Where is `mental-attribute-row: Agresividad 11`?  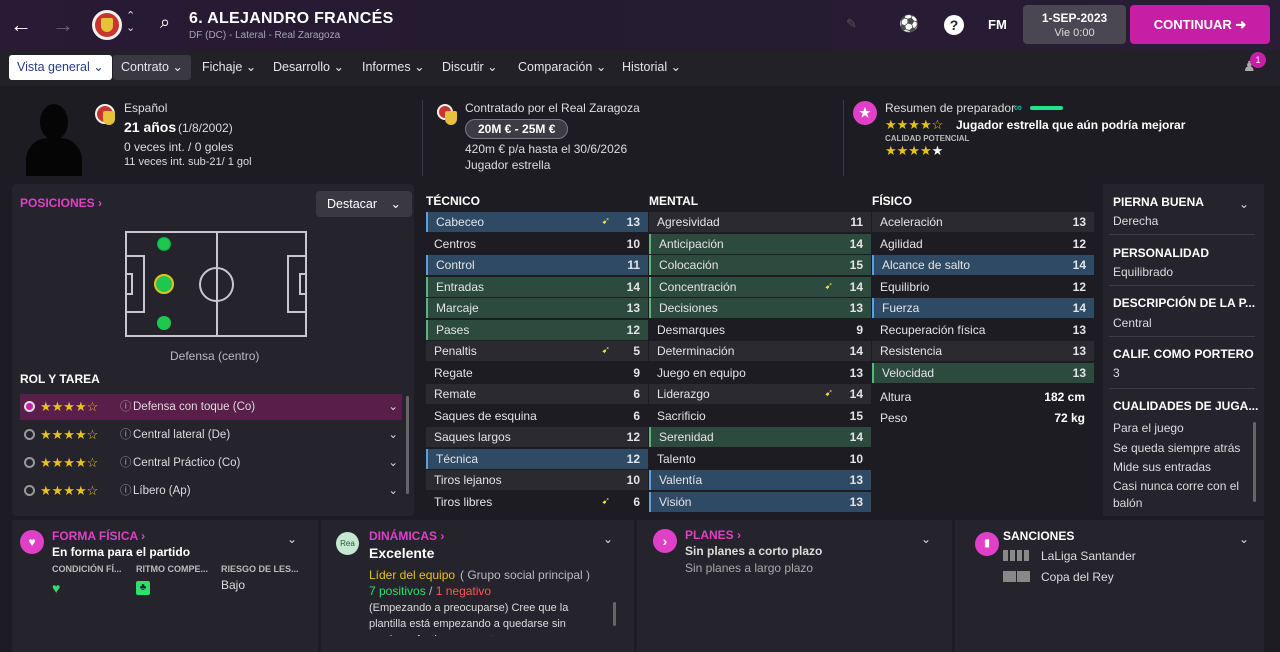
mental-attribute-row: Agresividad 11 is located at coordinates (760, 222).